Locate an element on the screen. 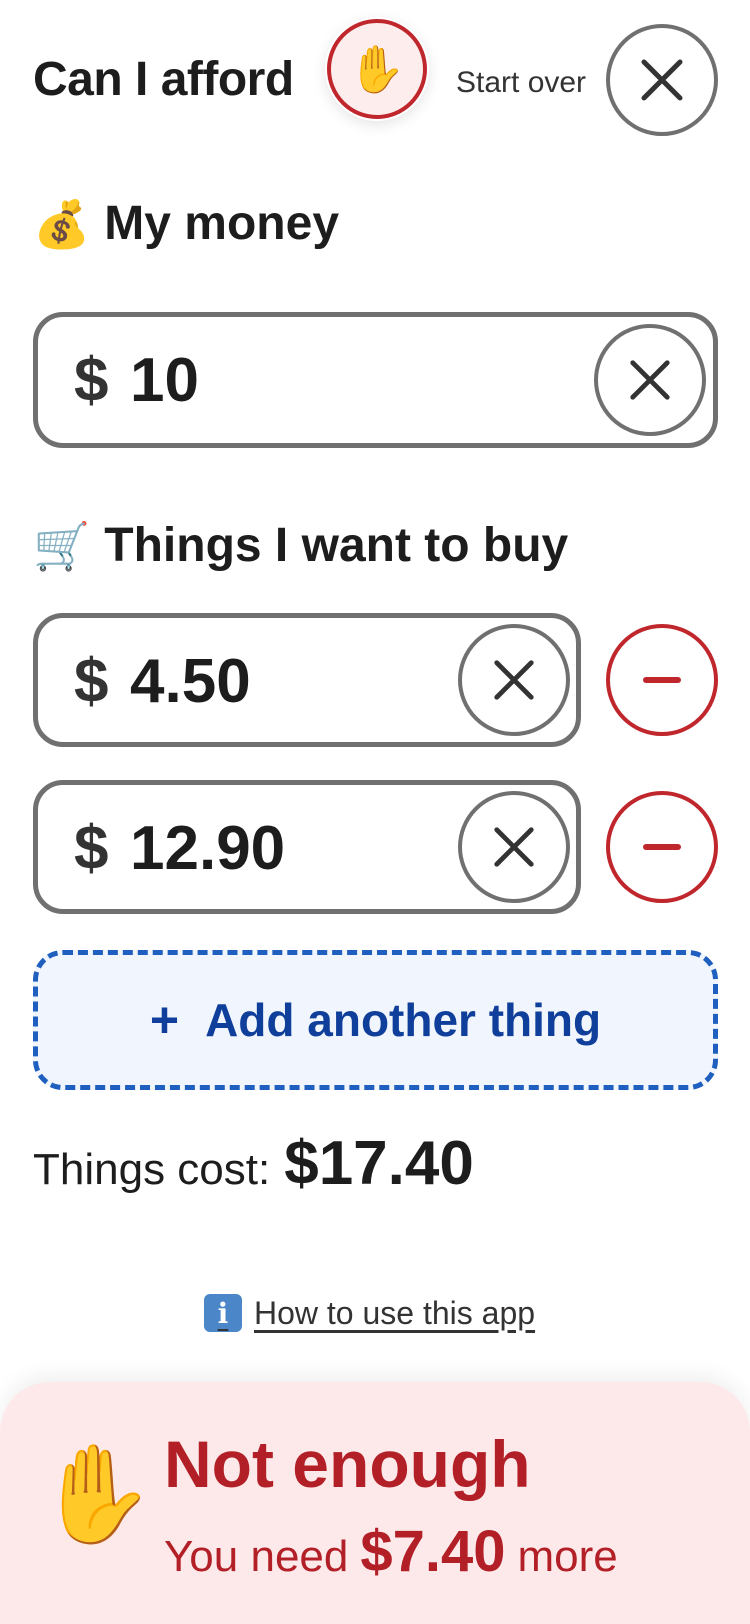 The image size is (750, 1624). money-heading: 💰 My money is located at coordinates (186, 223).